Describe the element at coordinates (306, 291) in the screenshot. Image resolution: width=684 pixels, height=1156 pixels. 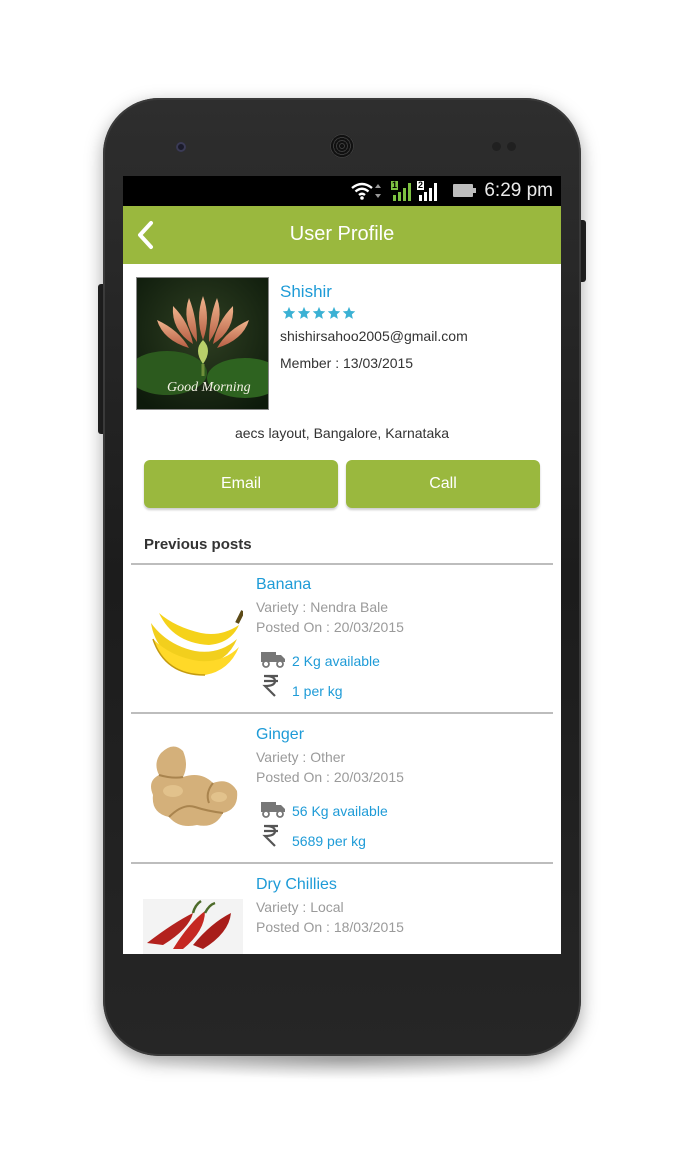
I see `user-name: Shishir` at that location.